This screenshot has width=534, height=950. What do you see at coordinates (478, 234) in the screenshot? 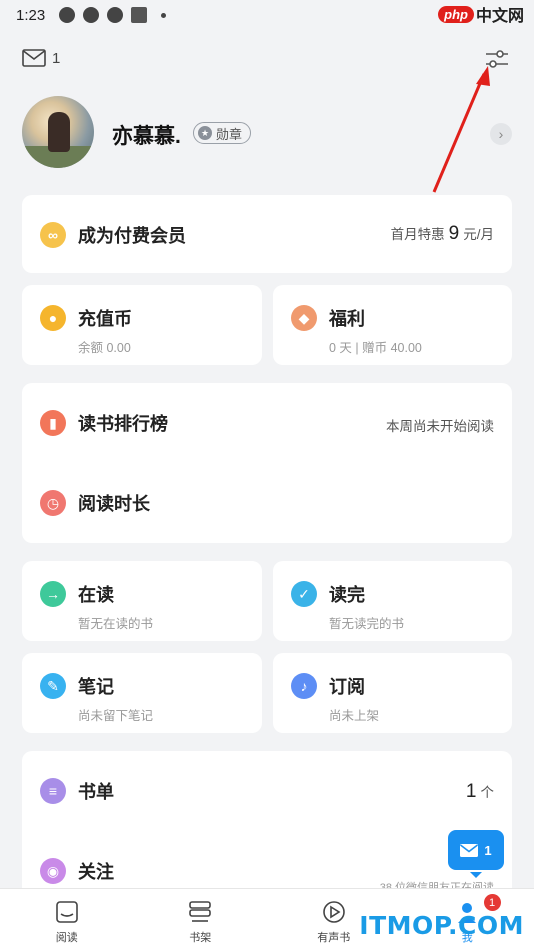
I see `vip-promo-unit: 元/月` at bounding box center [478, 234].